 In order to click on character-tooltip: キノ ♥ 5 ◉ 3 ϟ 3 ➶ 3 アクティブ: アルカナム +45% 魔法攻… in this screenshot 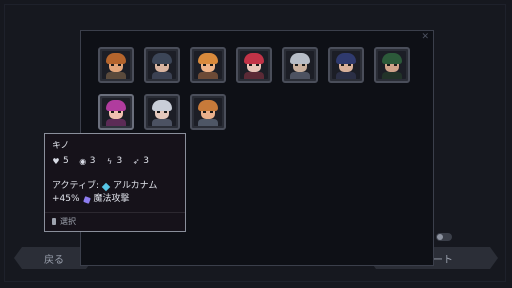, I will do `click(115, 182)`.